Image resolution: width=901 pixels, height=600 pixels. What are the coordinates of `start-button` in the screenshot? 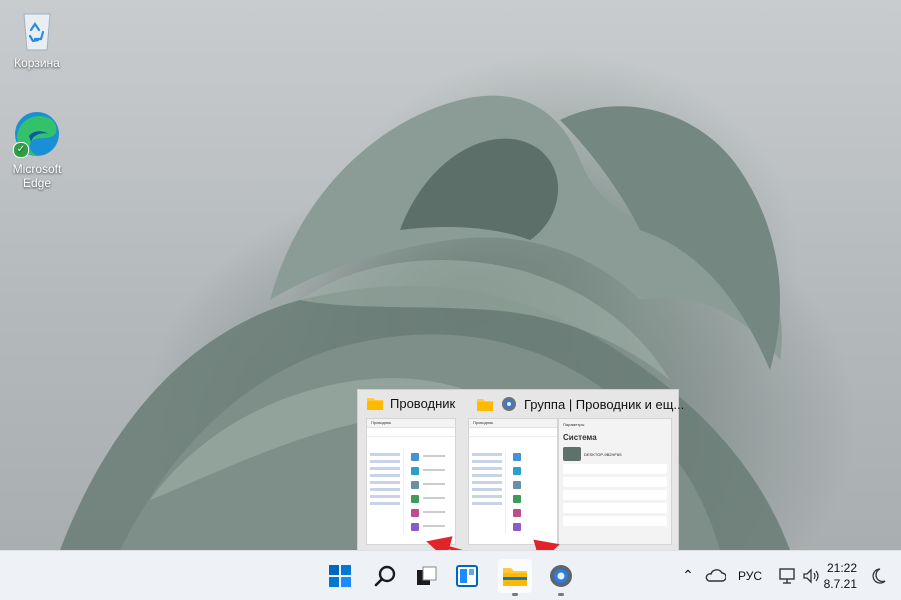 It's located at (340, 576).